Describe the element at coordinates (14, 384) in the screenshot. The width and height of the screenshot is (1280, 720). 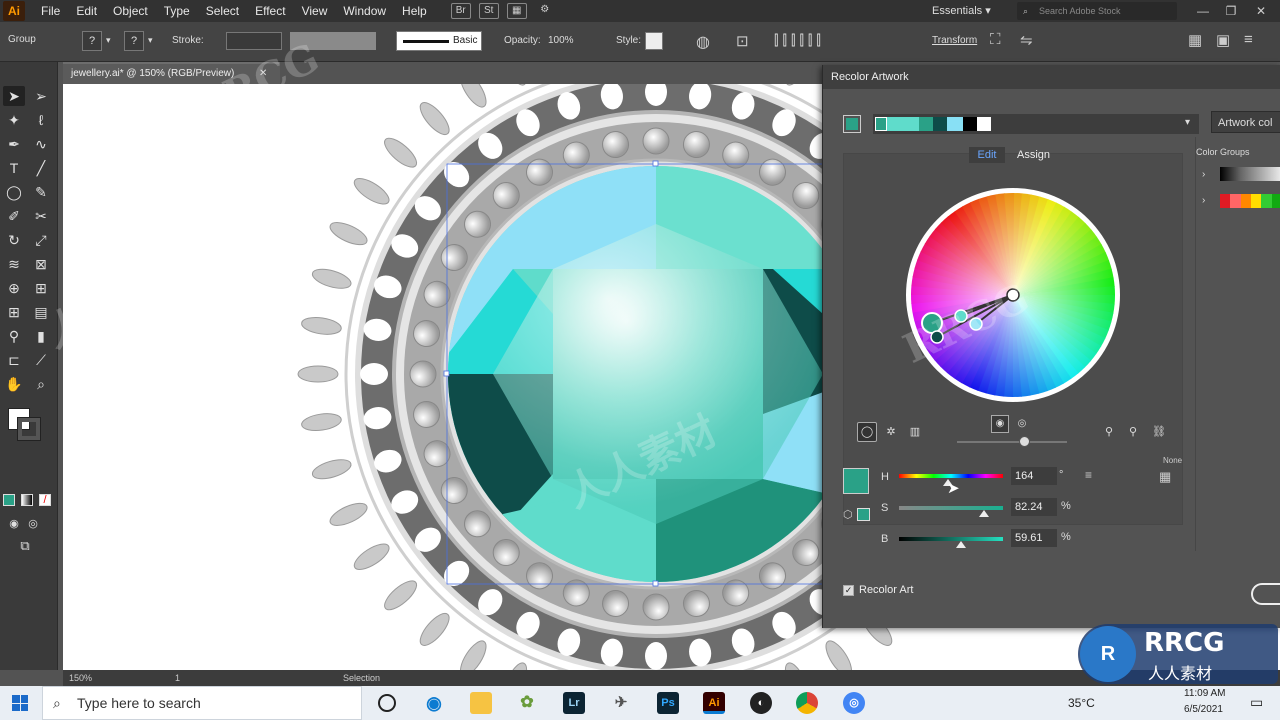
I see `hand-tool-icon: ✋` at that location.